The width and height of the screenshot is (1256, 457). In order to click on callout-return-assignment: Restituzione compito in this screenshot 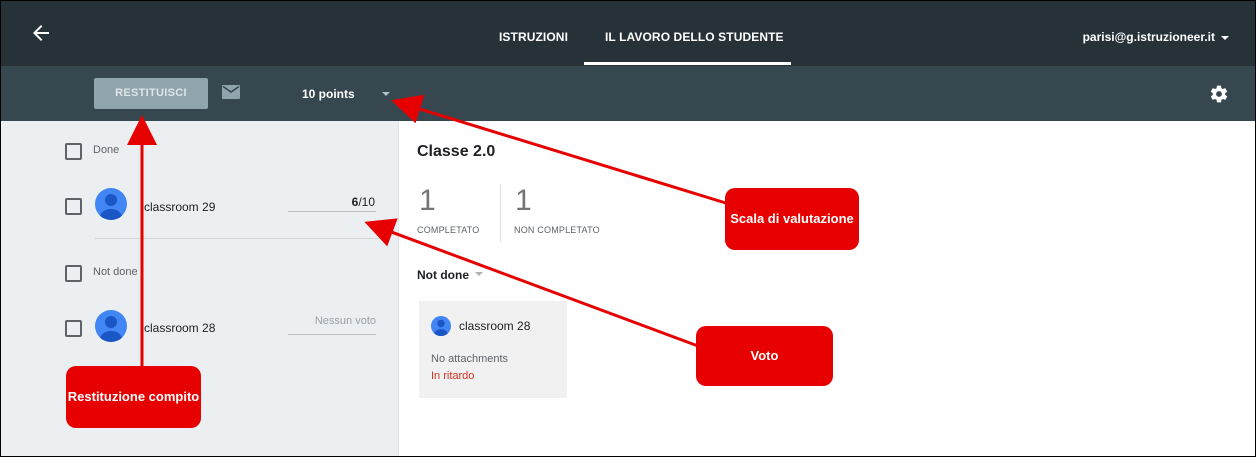, I will do `click(133, 397)`.